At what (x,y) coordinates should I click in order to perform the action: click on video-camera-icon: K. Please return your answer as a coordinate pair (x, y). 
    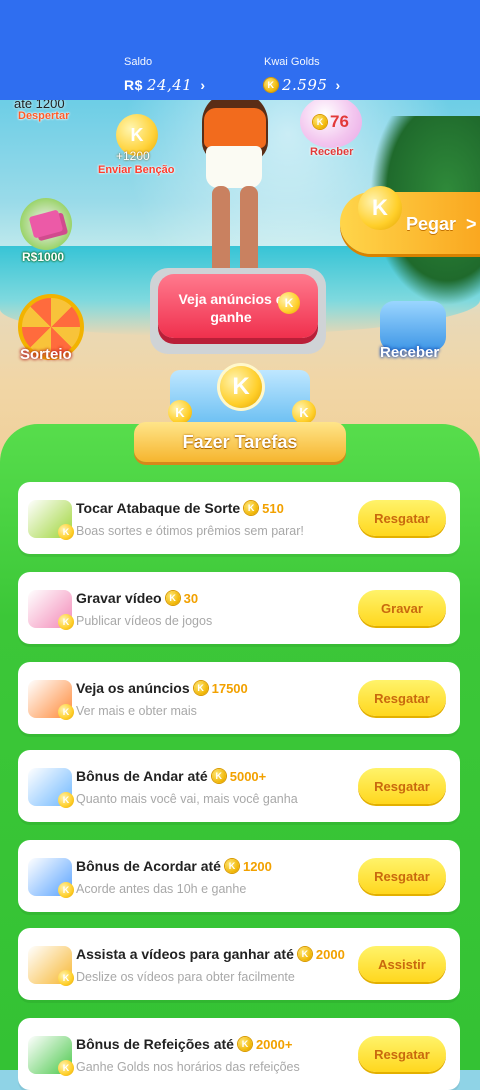
    Looking at the image, I should click on (51, 610).